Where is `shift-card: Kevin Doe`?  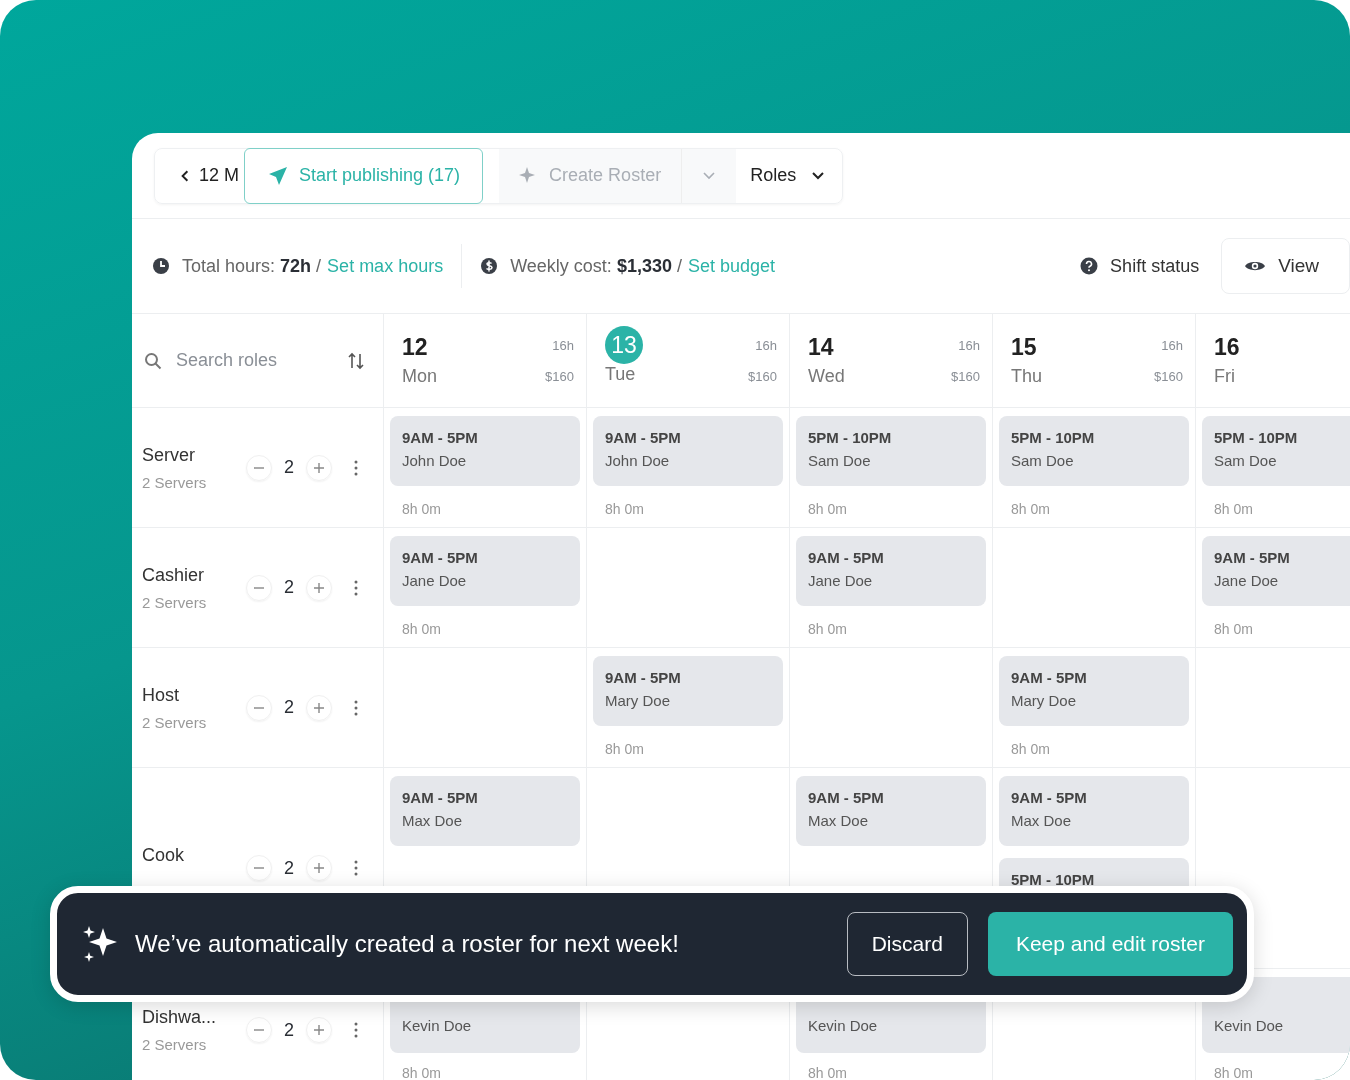 shift-card: Kevin Doe is located at coordinates (1276, 1015).